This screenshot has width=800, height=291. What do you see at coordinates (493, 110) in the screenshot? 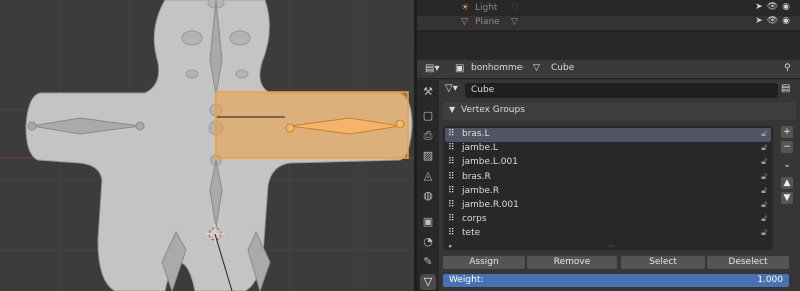
I see `panel-title: Vertex Groups` at bounding box center [493, 110].